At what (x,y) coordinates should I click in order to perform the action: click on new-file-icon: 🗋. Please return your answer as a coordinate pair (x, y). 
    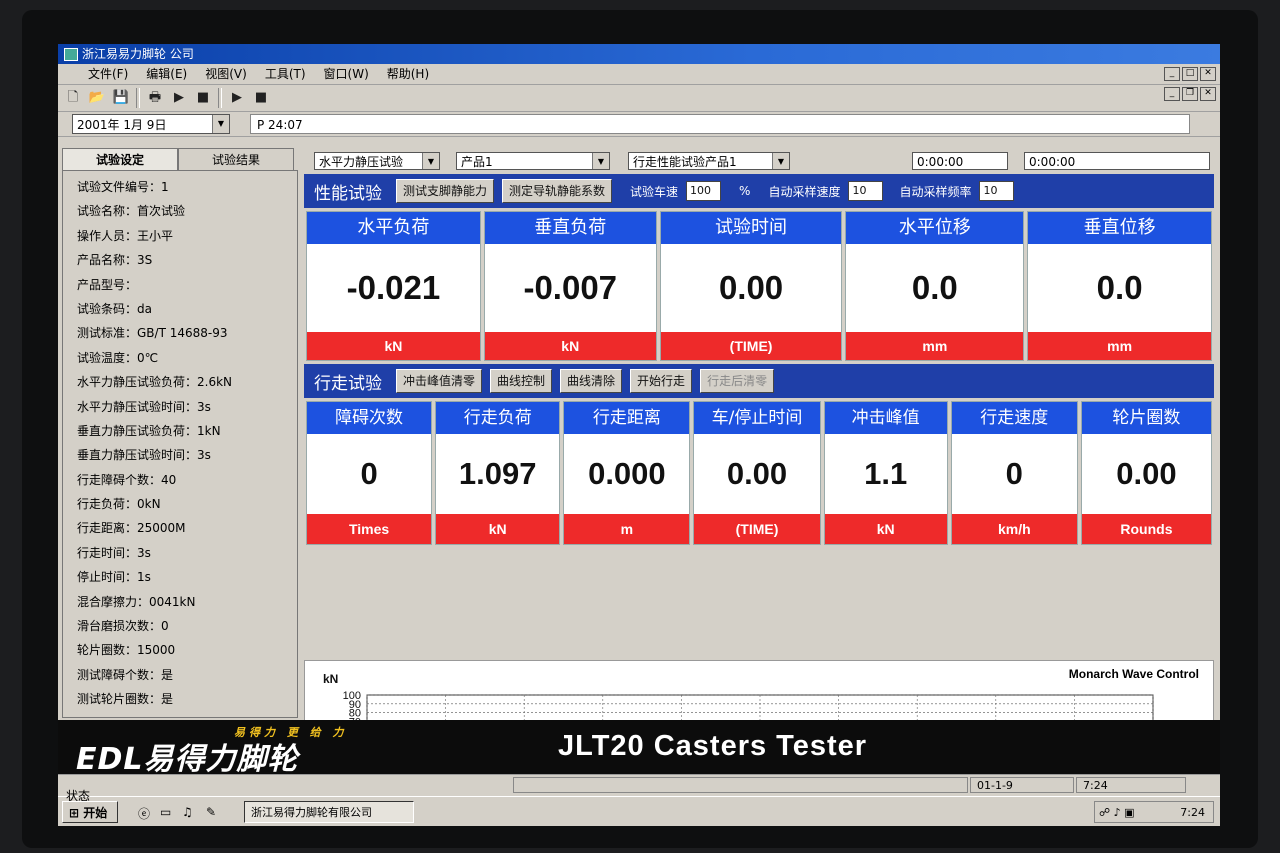
    Looking at the image, I should click on (73, 98).